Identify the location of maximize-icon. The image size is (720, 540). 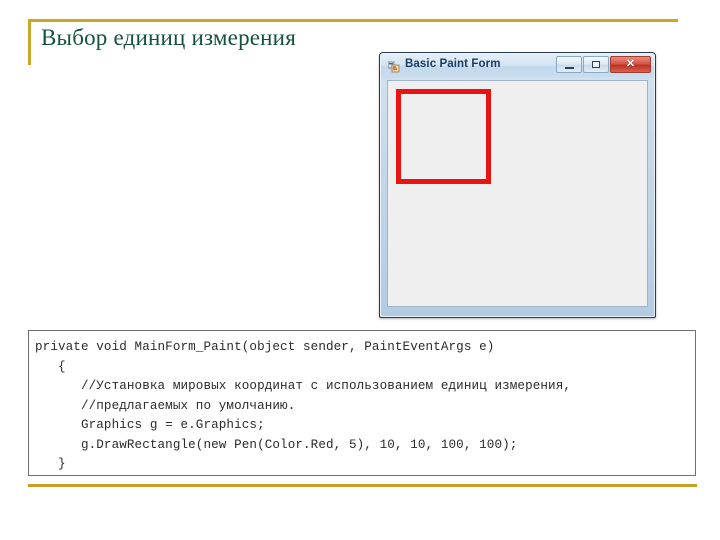
(596, 64).